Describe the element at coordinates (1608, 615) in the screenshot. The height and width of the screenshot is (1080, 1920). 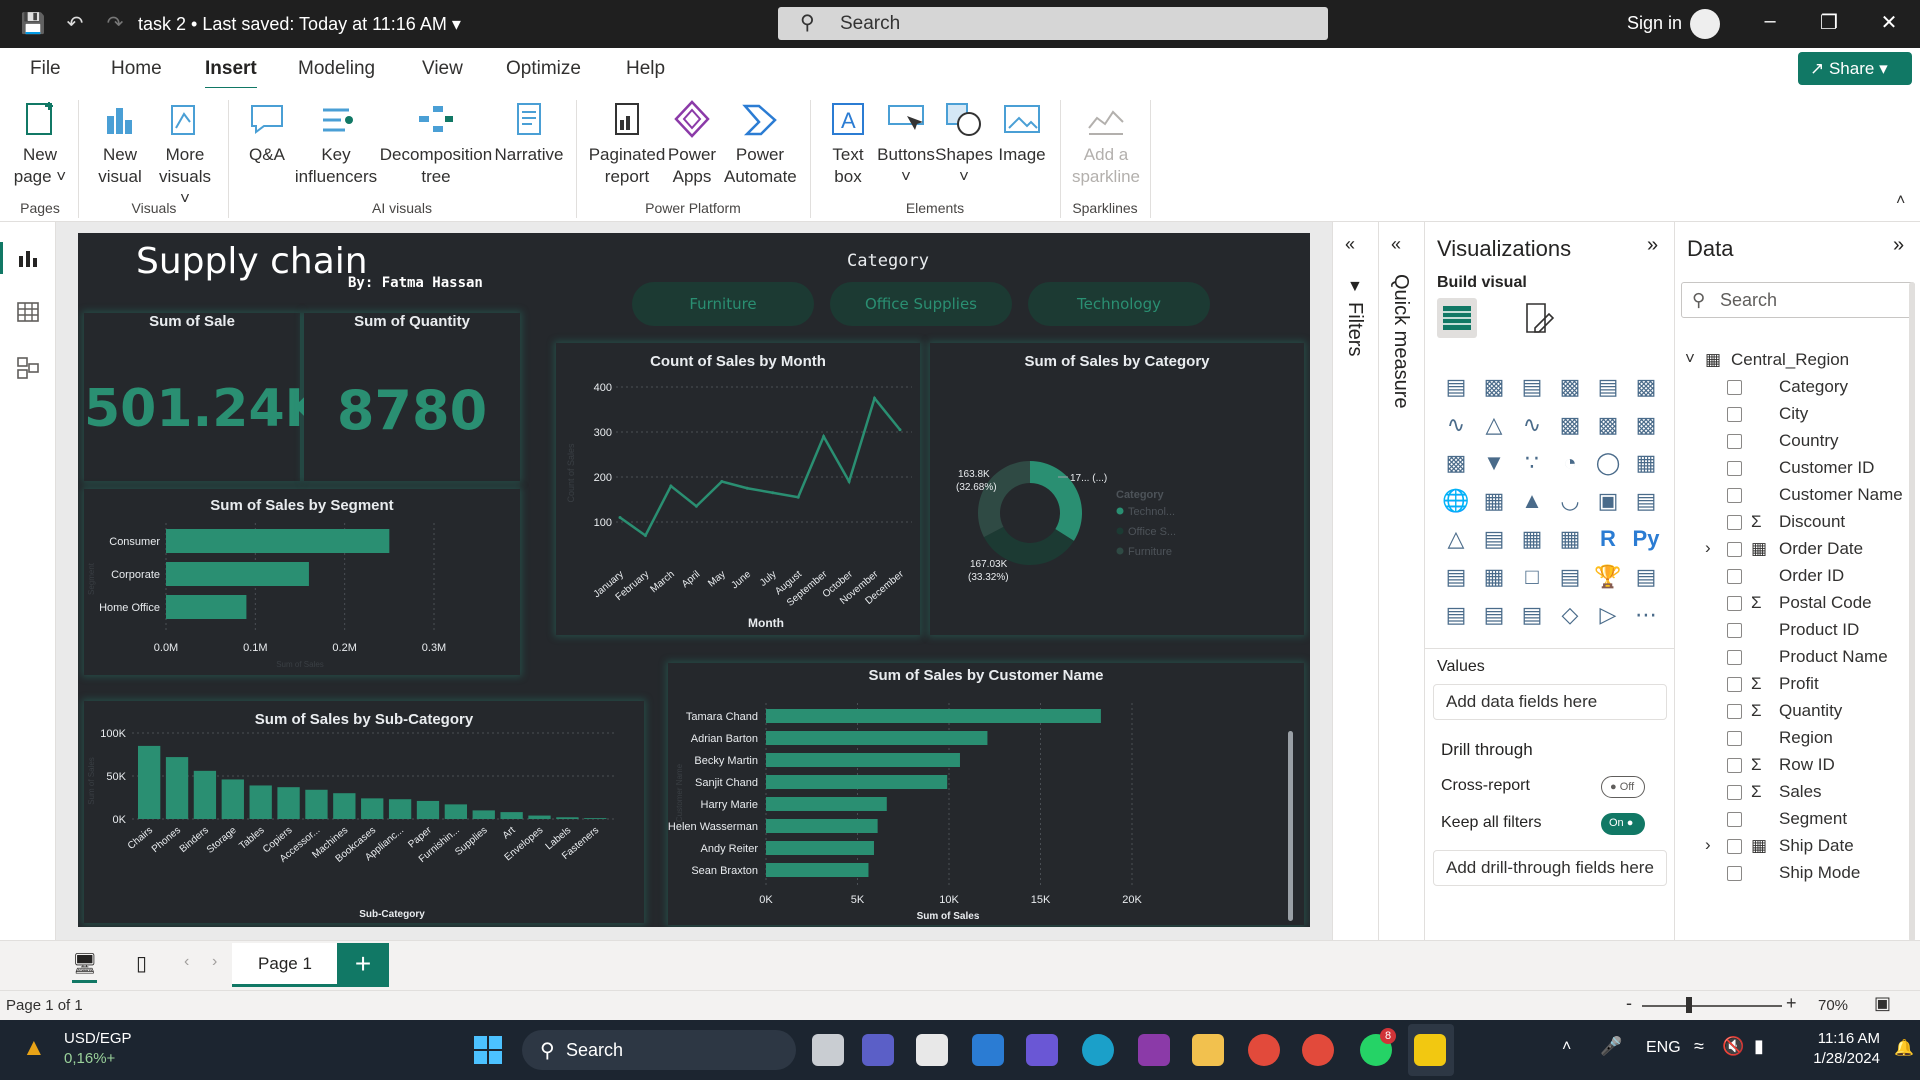
I see `power-automate-icon: ▷` at that location.